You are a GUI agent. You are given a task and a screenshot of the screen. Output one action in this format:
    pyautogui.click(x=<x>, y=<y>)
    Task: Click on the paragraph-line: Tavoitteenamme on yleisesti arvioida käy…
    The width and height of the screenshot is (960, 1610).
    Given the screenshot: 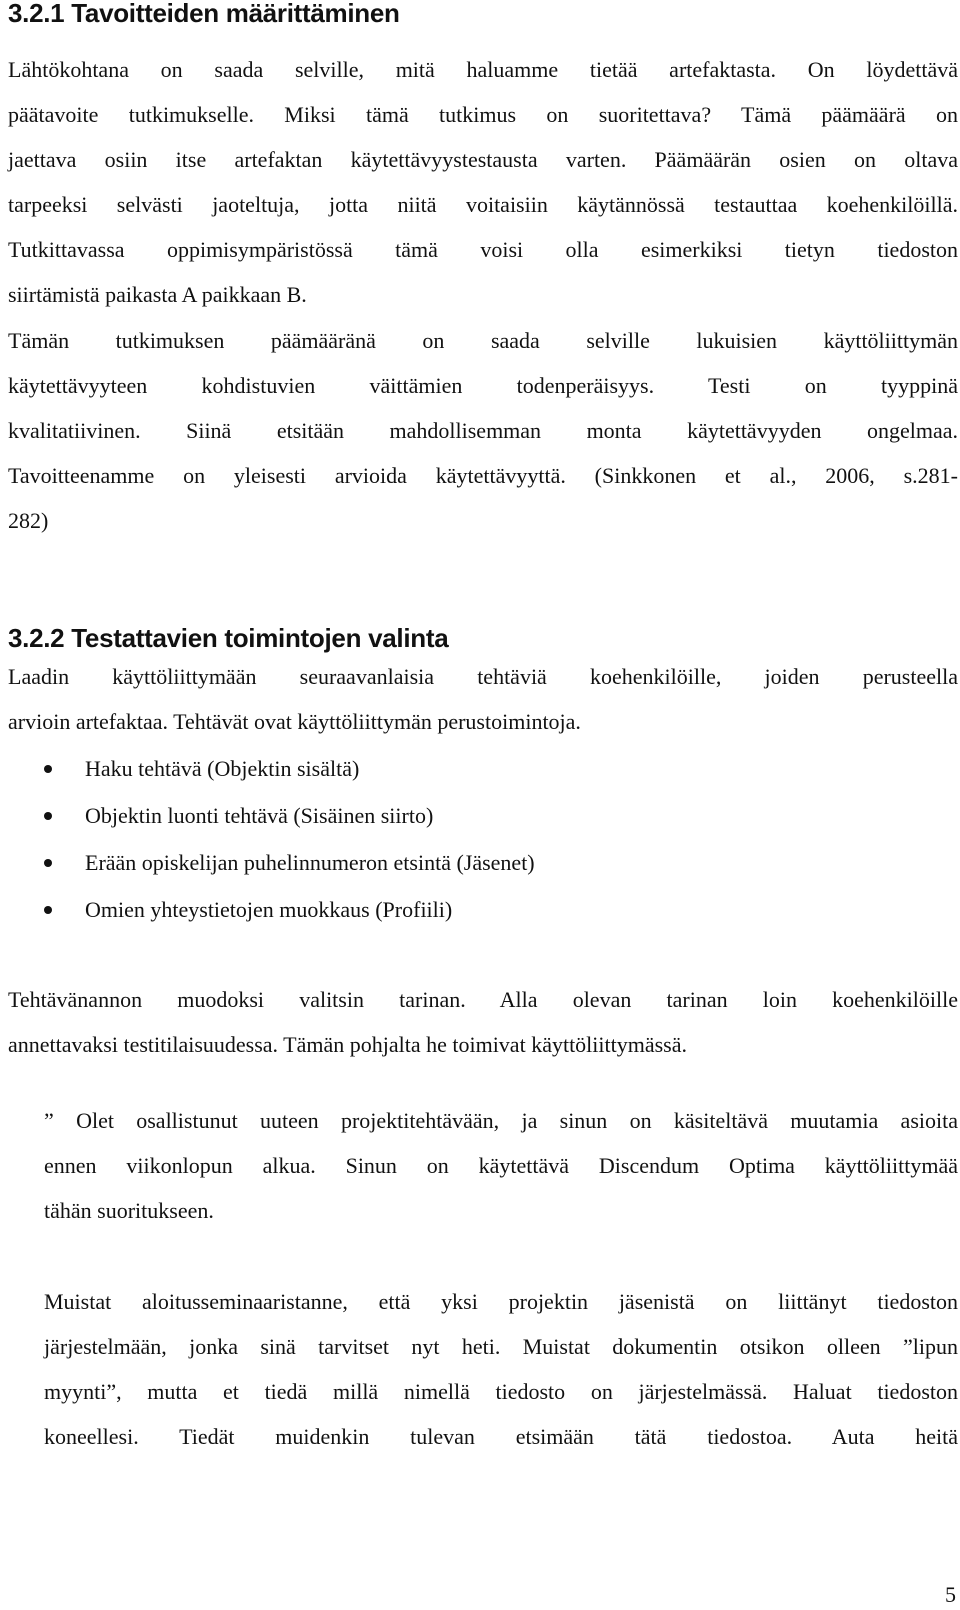 What is the action you would take?
    pyautogui.click(x=483, y=475)
    